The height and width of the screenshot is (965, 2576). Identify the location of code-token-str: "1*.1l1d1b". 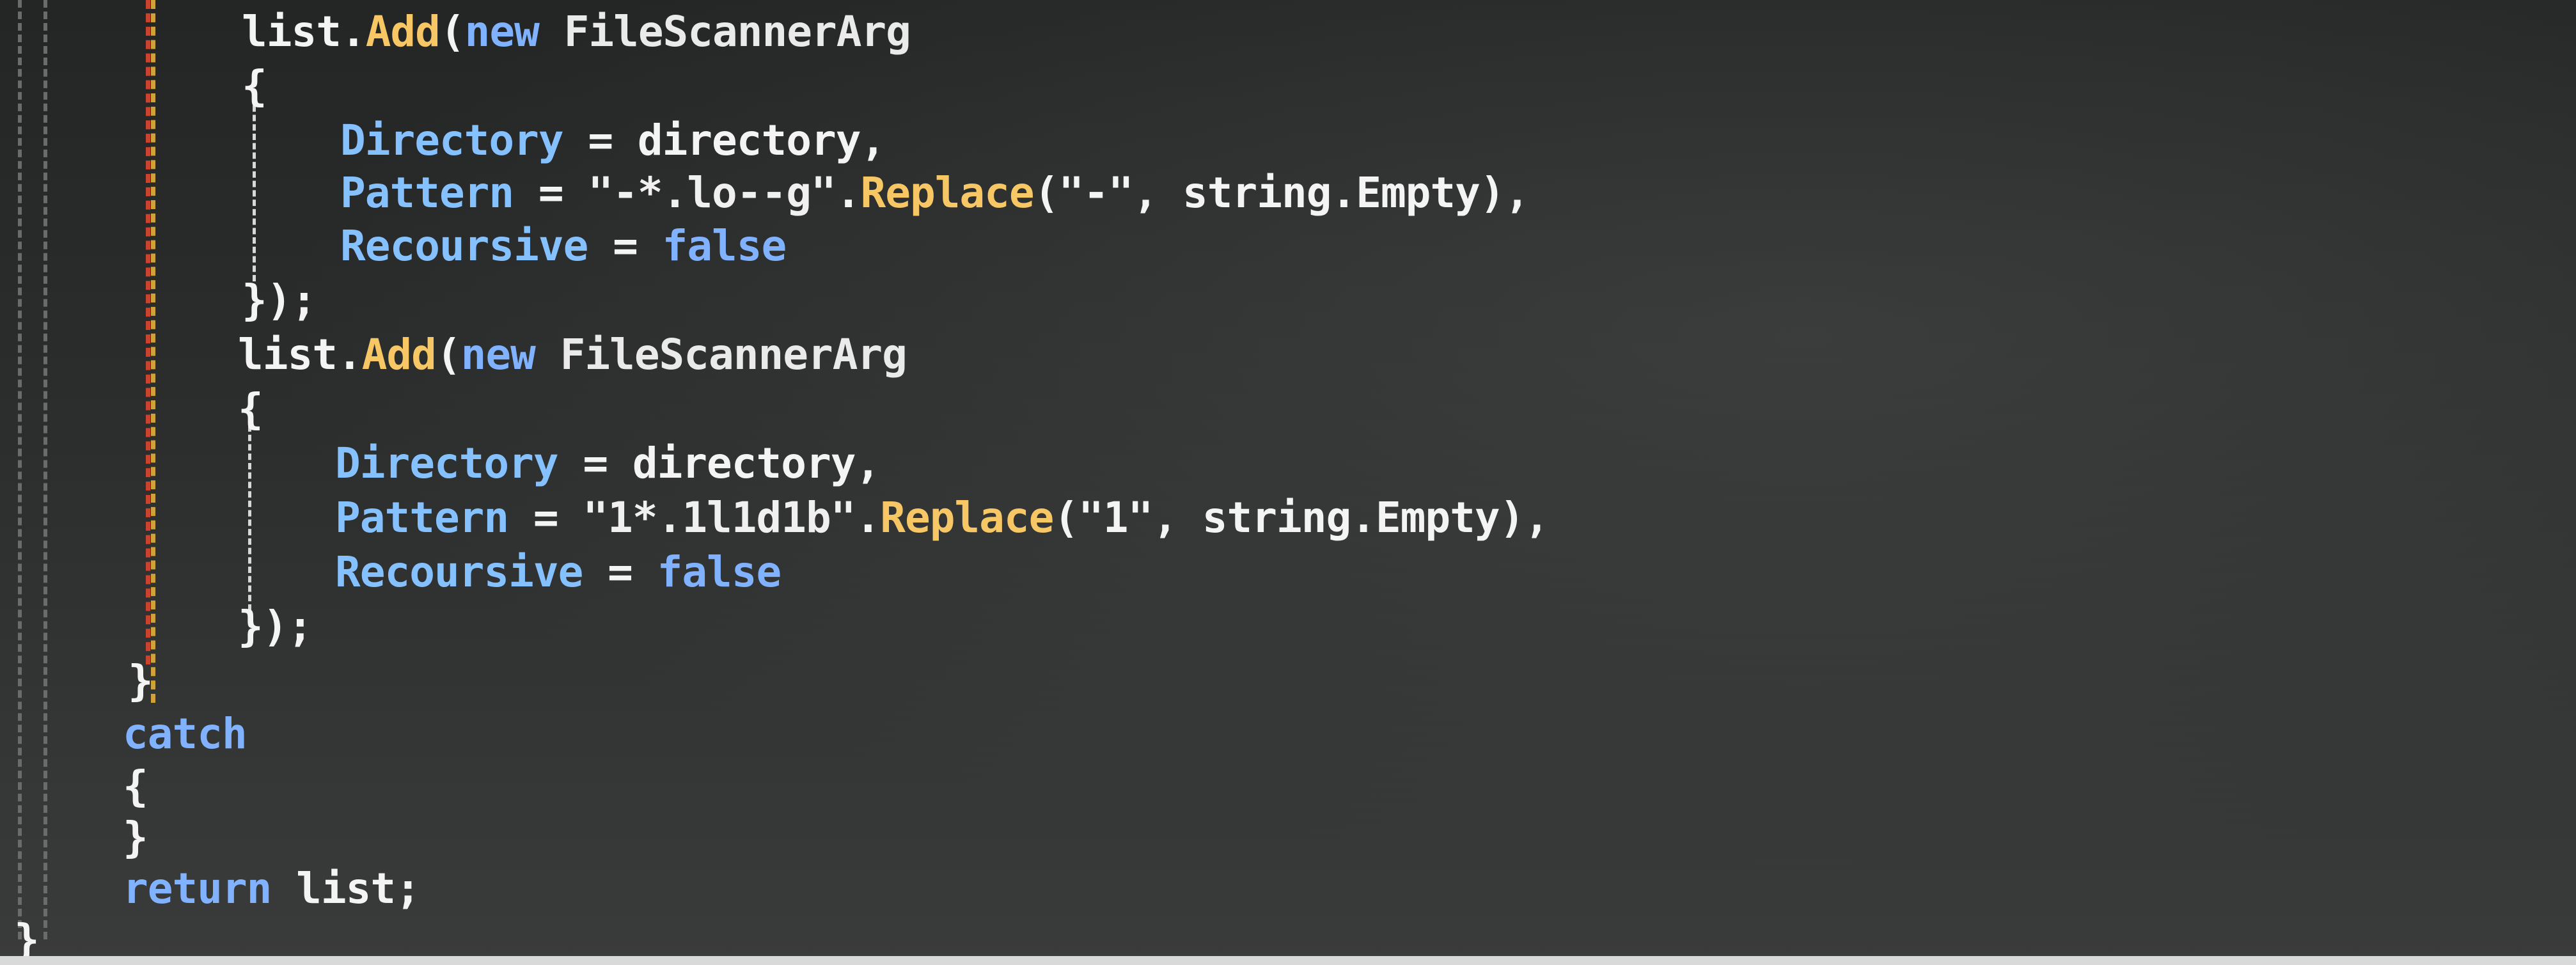
(719, 517).